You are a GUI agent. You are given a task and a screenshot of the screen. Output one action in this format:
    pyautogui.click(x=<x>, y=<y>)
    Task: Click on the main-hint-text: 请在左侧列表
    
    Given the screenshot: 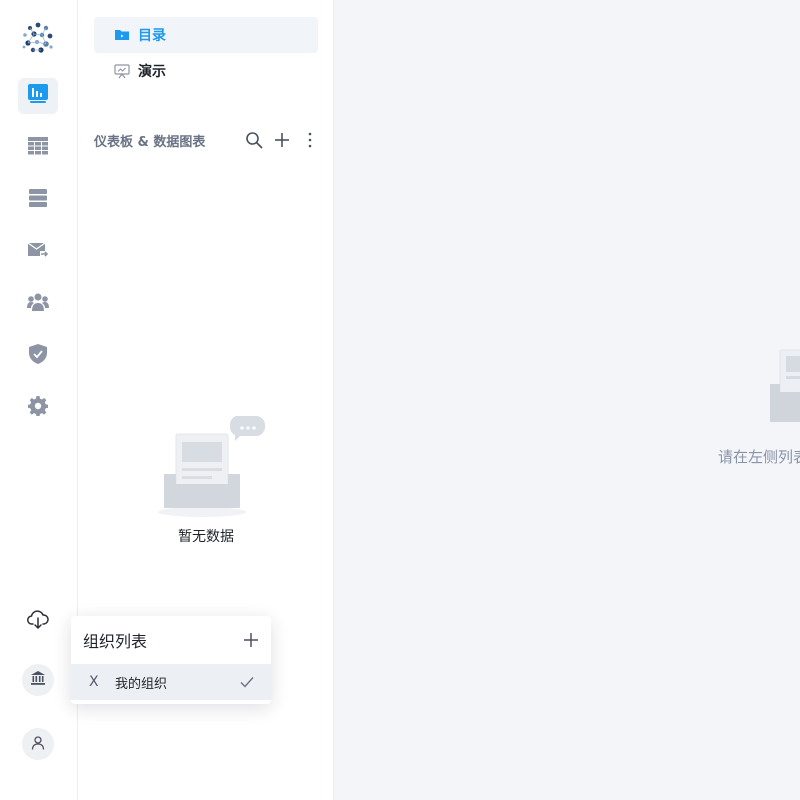 What is the action you would take?
    pyautogui.click(x=759, y=457)
    